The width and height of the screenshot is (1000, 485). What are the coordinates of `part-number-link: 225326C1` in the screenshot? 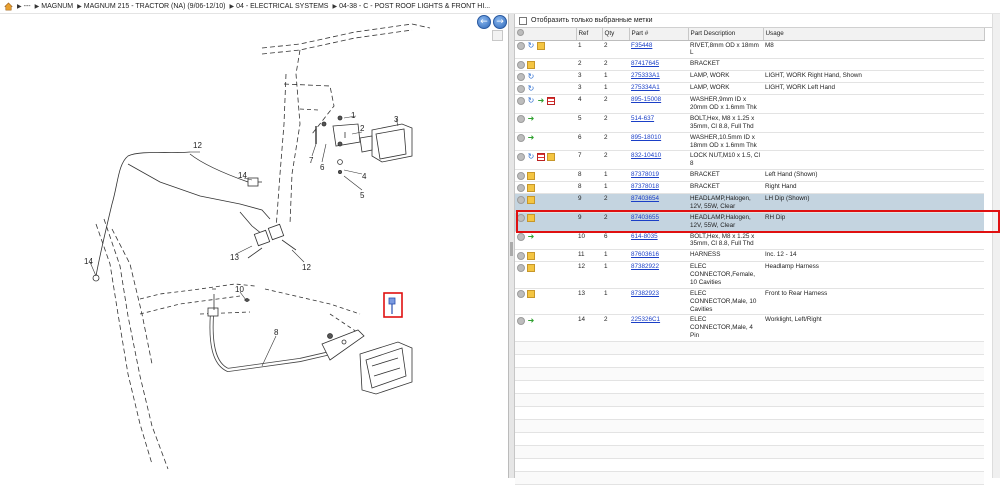 It's located at (645, 319).